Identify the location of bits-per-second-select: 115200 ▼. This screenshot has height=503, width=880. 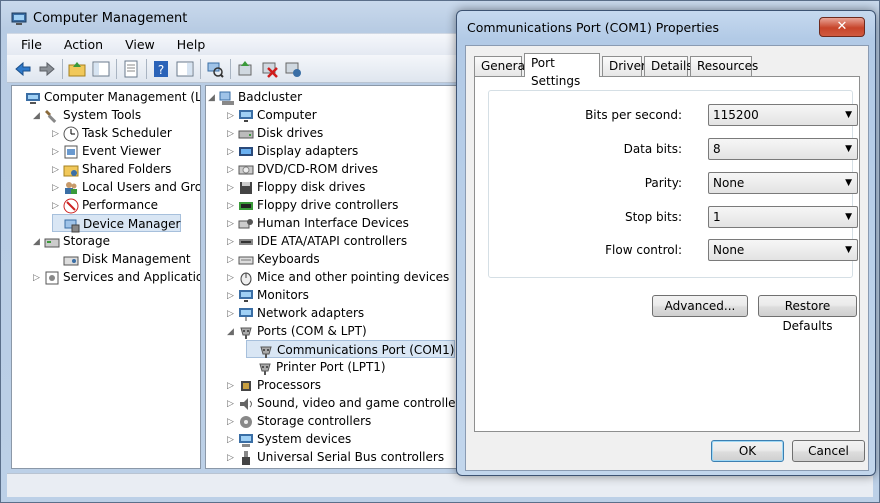
(783, 115).